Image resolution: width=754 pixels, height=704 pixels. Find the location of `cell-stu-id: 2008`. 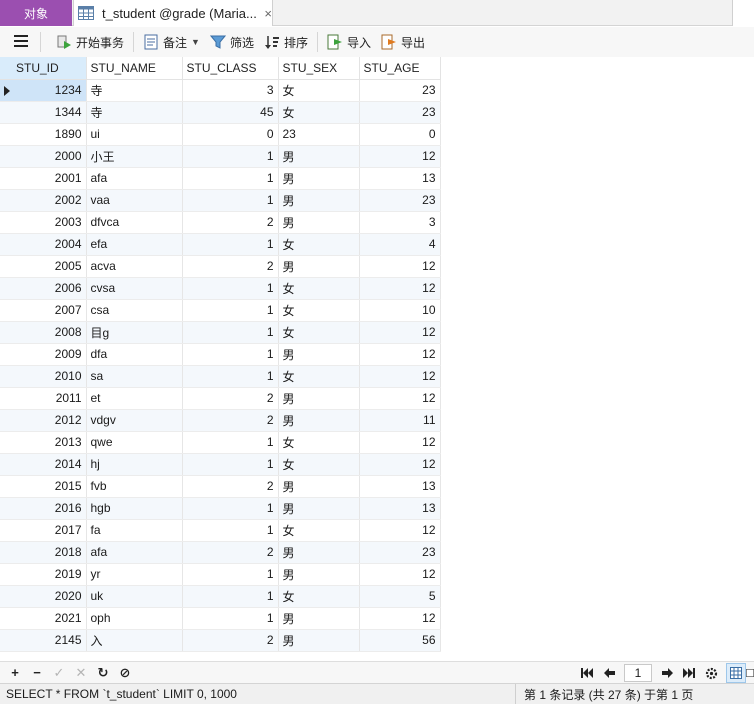

cell-stu-id: 2008 is located at coordinates (43, 332).